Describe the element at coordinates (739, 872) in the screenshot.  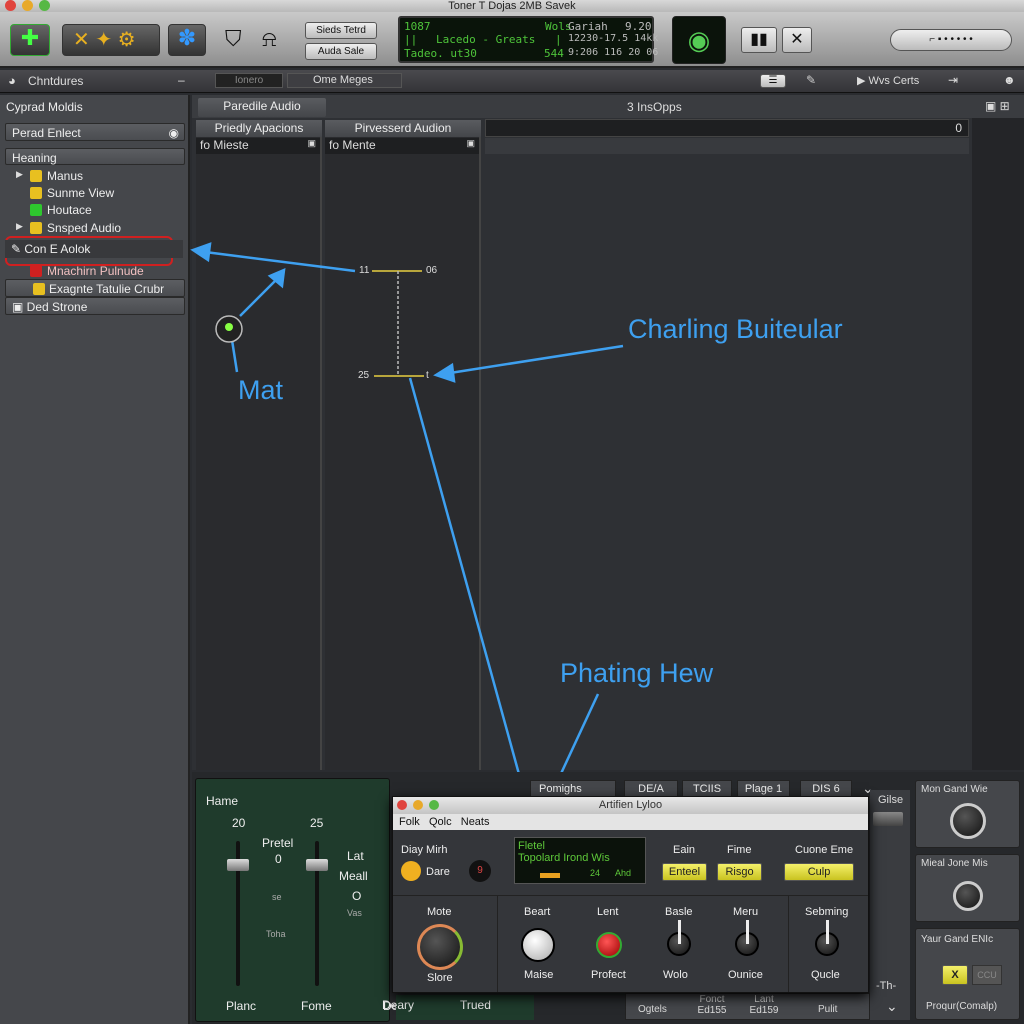
I see `risgo-button: Risgo` at that location.